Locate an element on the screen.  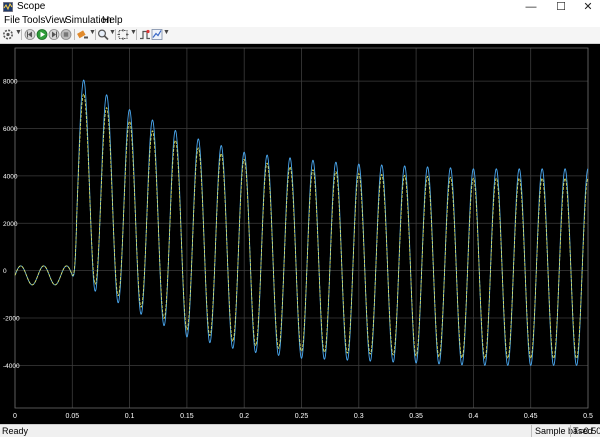
window-title: Scope is located at coordinates (31, 6).